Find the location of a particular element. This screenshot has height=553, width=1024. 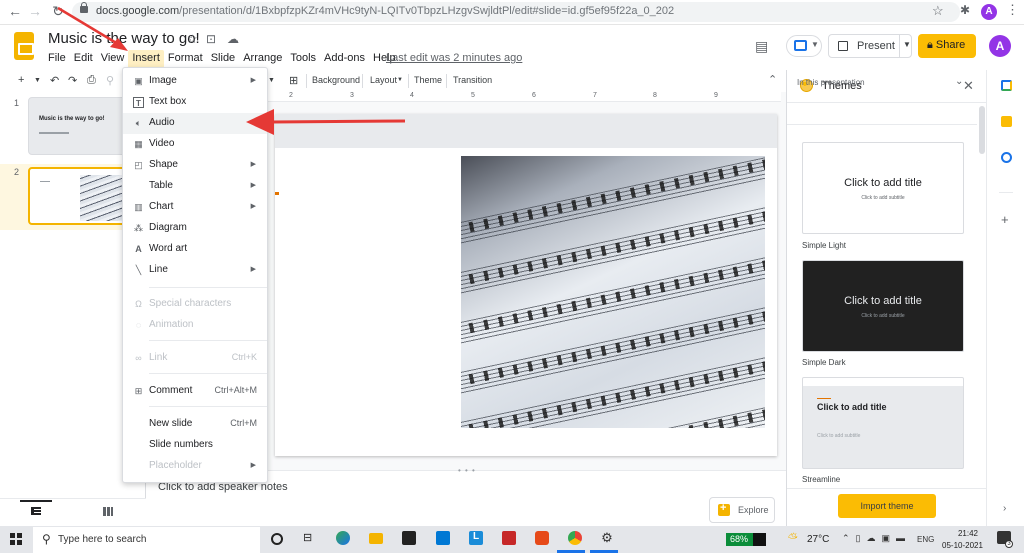

annotation-arrowhead is located at coordinates (260, 122).